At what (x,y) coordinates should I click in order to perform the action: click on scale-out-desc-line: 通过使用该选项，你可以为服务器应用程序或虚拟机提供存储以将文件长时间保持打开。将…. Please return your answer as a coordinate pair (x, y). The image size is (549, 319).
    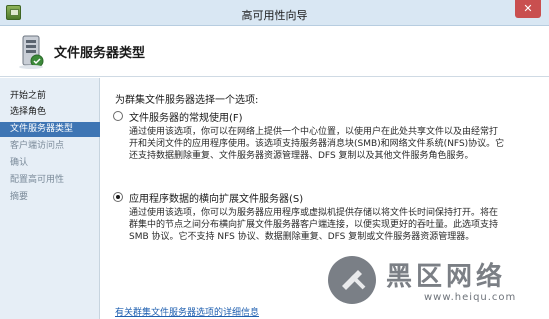
    Looking at the image, I should click on (314, 213).